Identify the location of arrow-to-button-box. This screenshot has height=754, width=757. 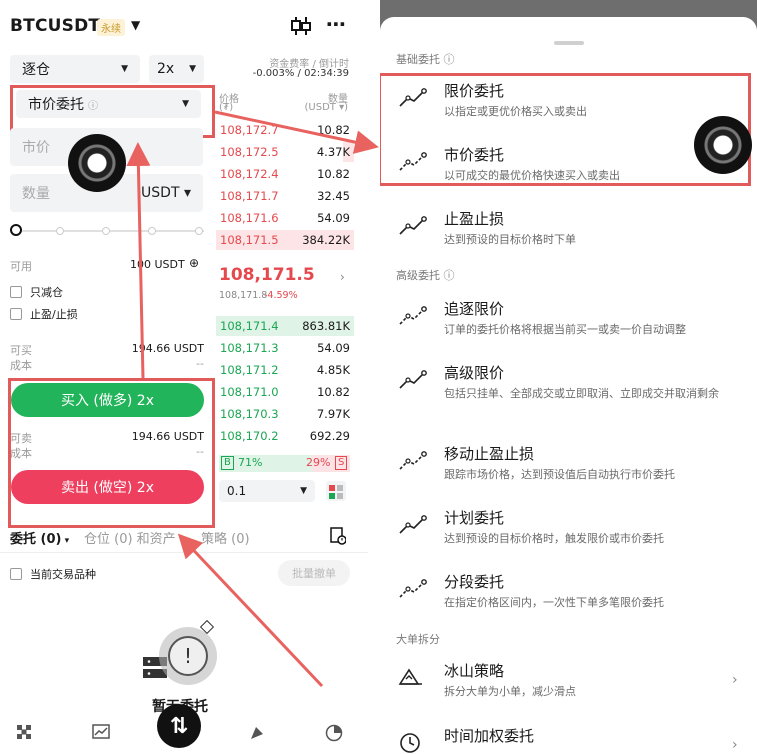
(250, 610).